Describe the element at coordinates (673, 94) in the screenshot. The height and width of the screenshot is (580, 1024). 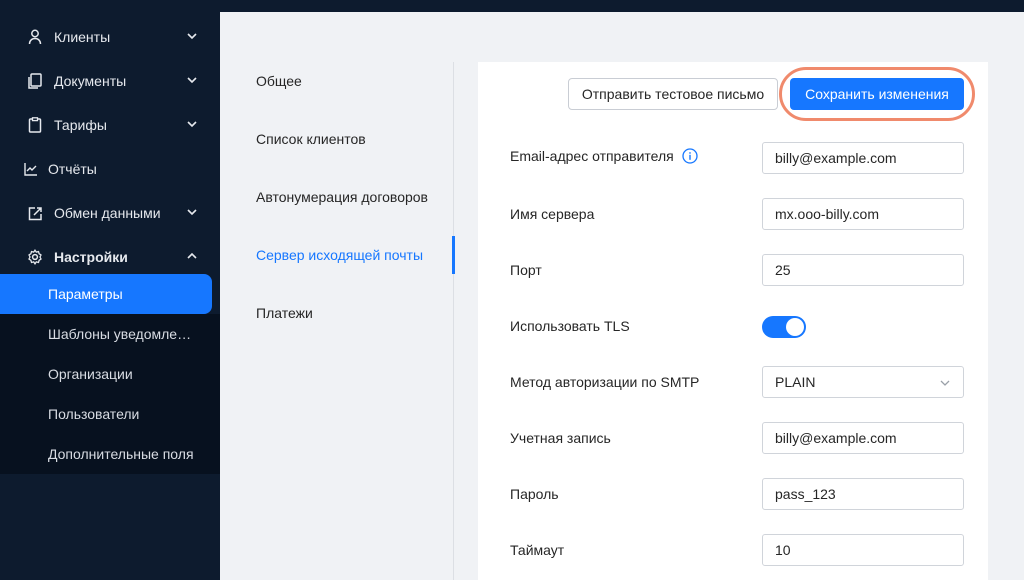
I see `send-test-email-button: Отправить тестовое письмо` at that location.